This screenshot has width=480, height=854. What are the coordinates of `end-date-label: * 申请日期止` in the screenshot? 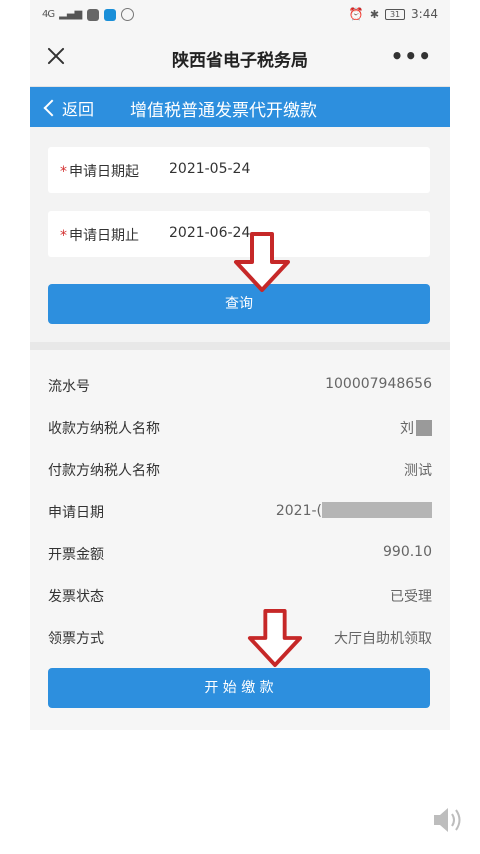 It's located at (99, 236).